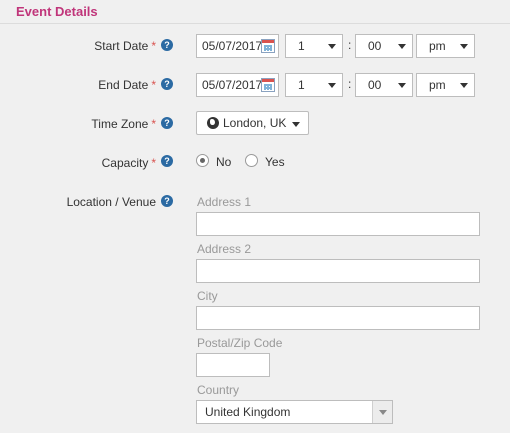  What do you see at coordinates (218, 390) in the screenshot?
I see `country-label: Country` at bounding box center [218, 390].